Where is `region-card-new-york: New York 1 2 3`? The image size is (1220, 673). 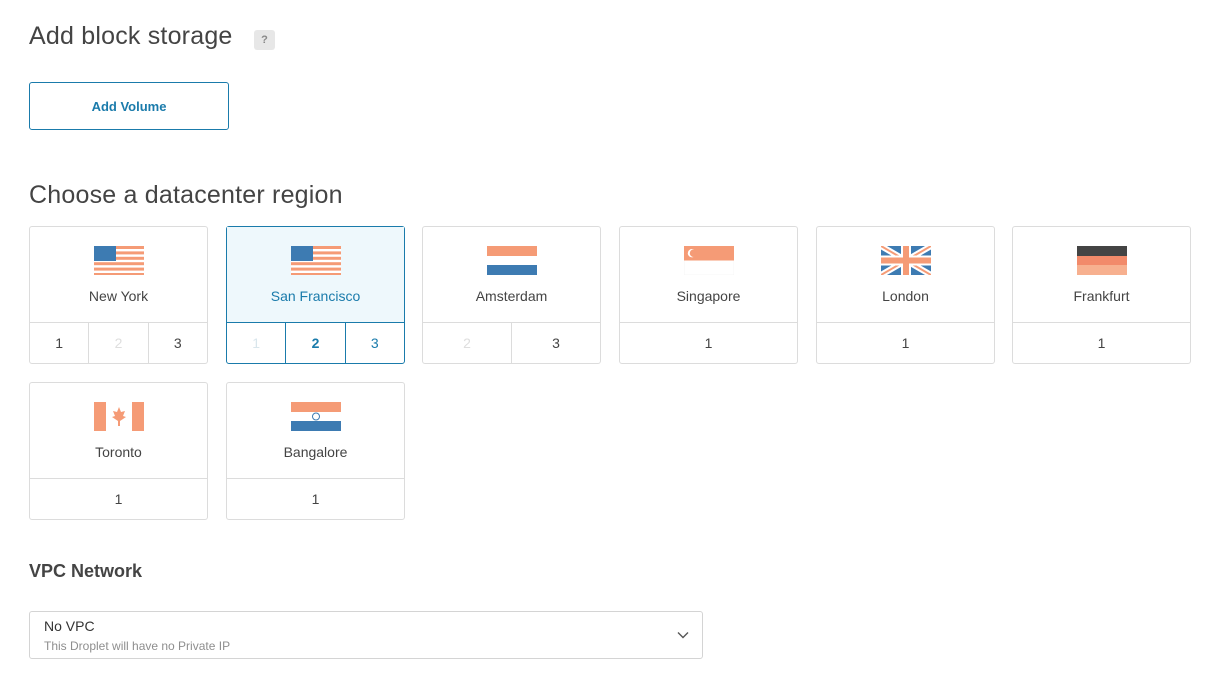 region-card-new-york: New York 1 2 3 is located at coordinates (118, 295).